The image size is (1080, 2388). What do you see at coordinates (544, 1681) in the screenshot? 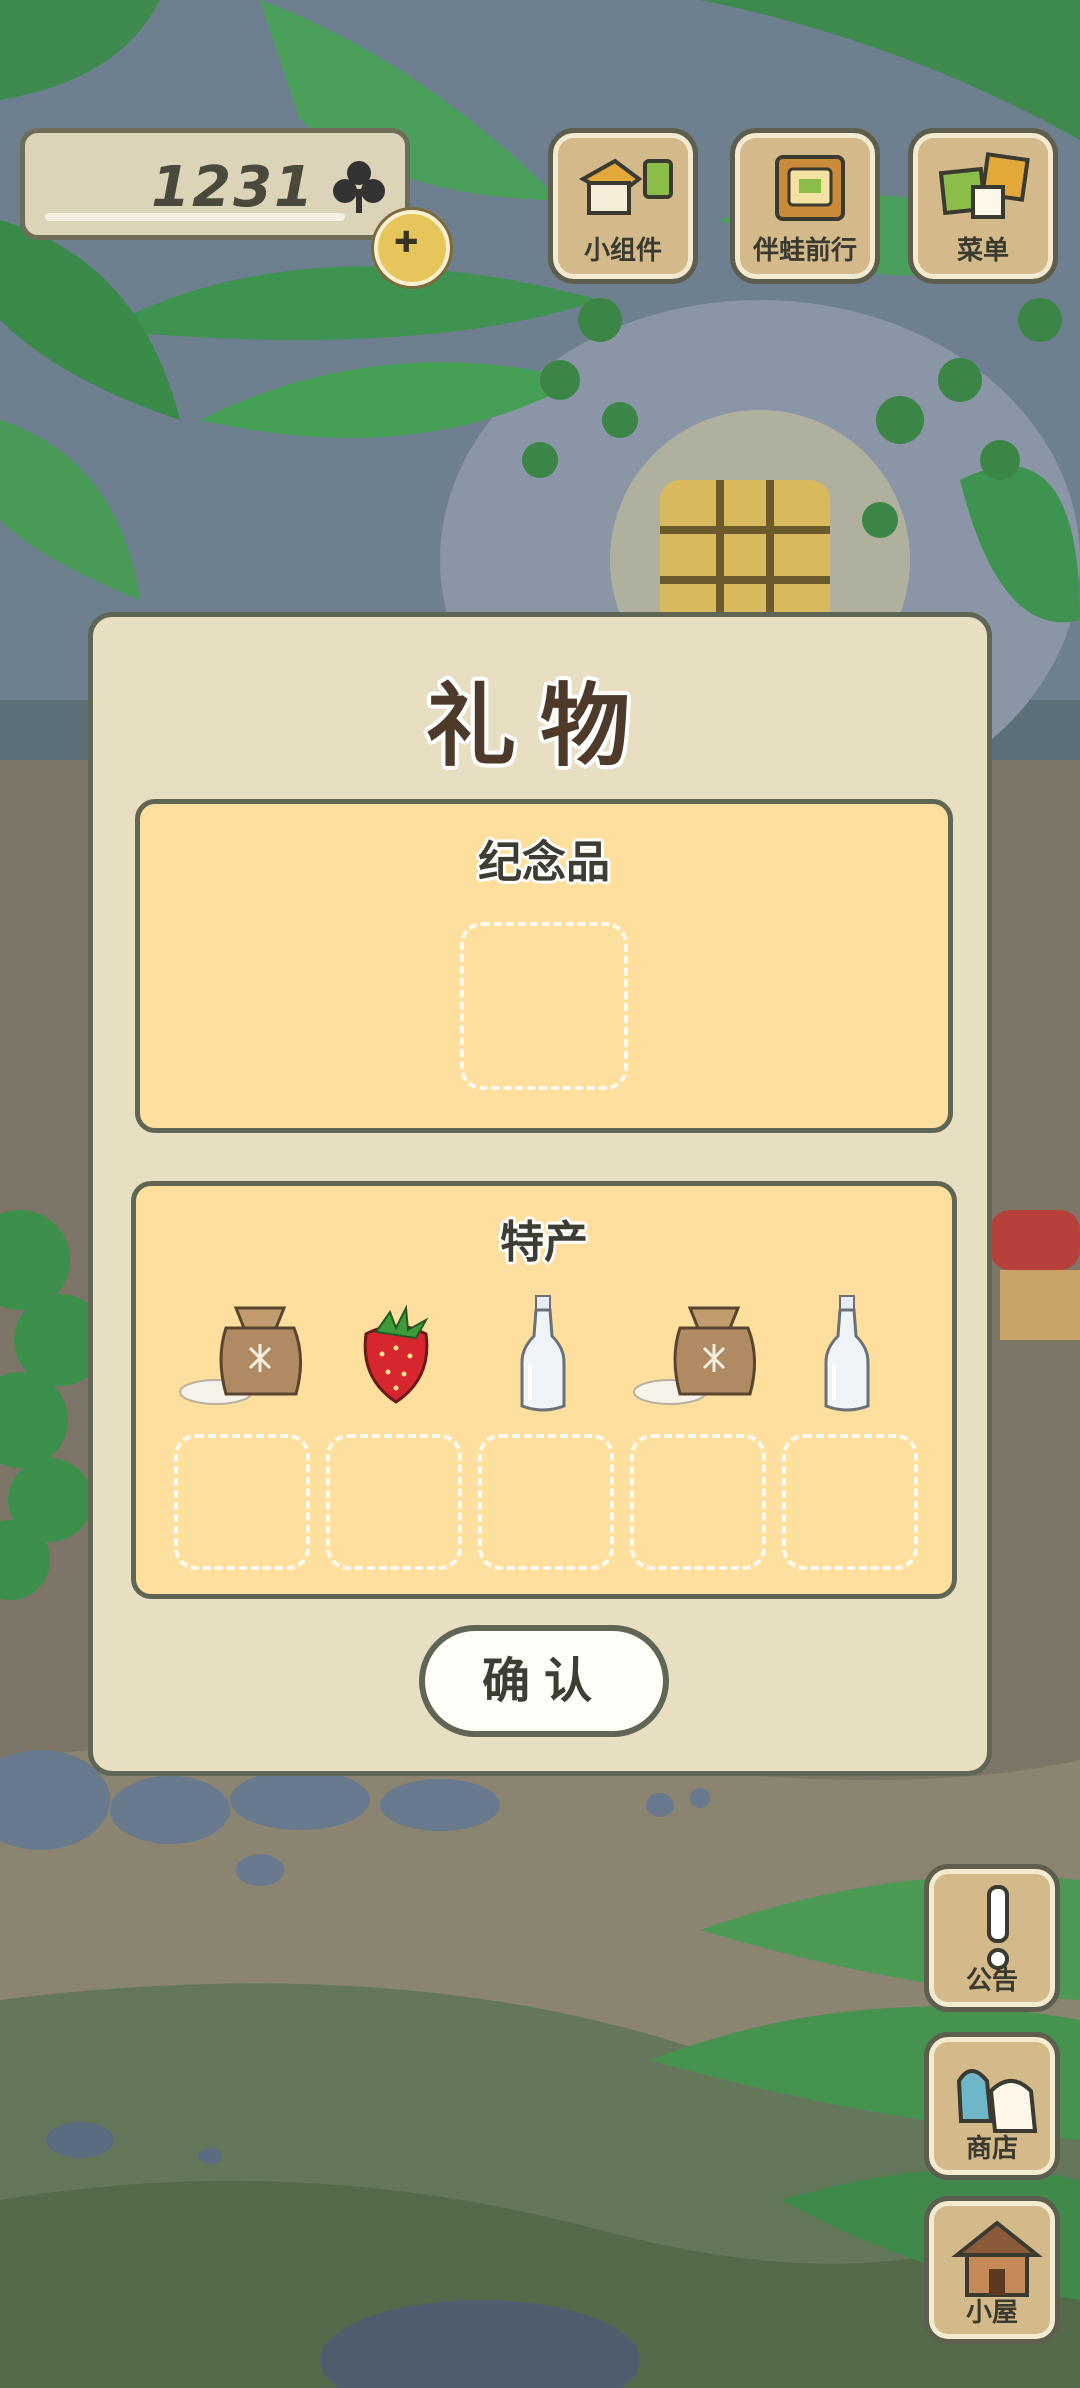
I see `confirm-button: 确认` at bounding box center [544, 1681].